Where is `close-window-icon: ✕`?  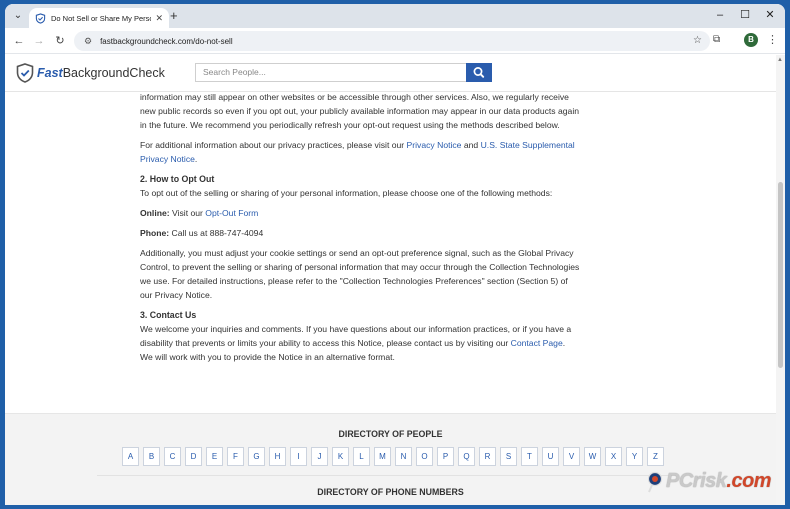 close-window-icon: ✕ is located at coordinates (770, 15).